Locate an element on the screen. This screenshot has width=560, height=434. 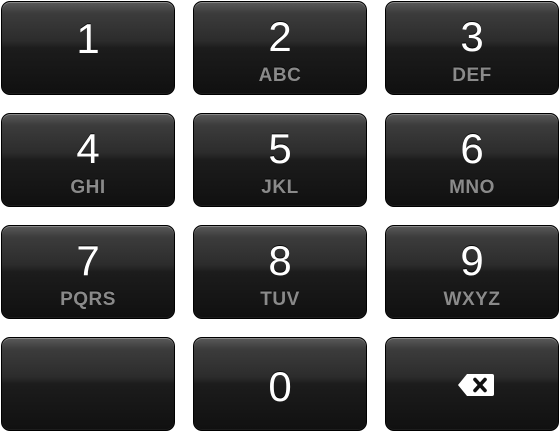
key-2: 2 ABC is located at coordinates (280, 48).